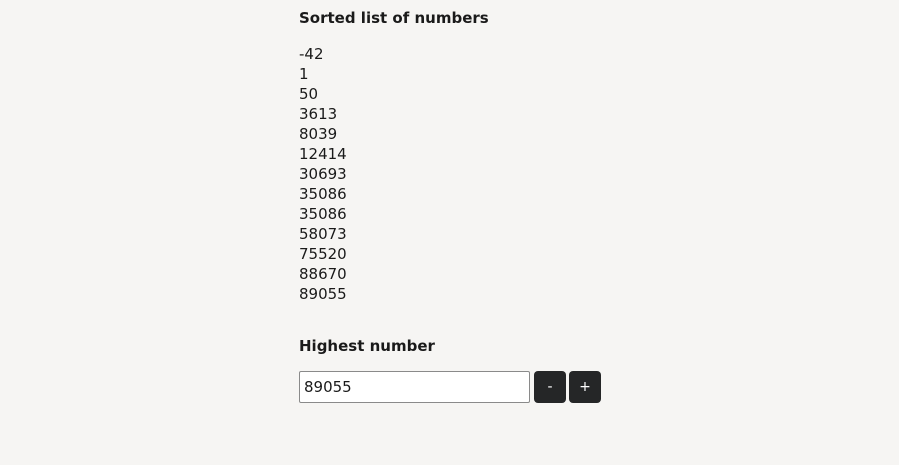  Describe the element at coordinates (414, 387) in the screenshot. I see `highest-number-input` at that location.